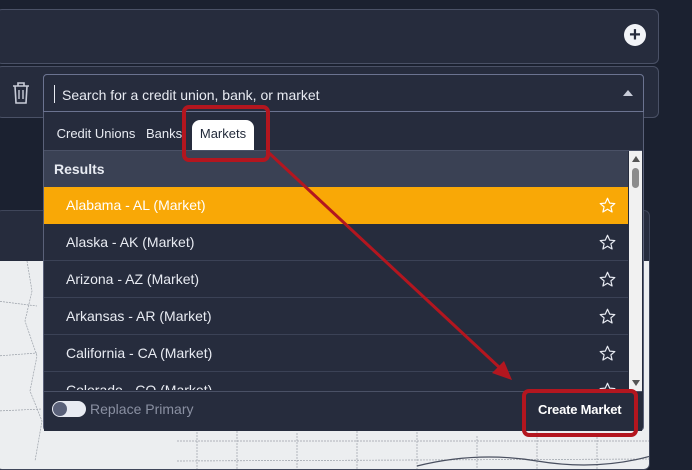 The image size is (692, 470). What do you see at coordinates (636, 159) in the screenshot?
I see `scroll-up-icon` at bounding box center [636, 159].